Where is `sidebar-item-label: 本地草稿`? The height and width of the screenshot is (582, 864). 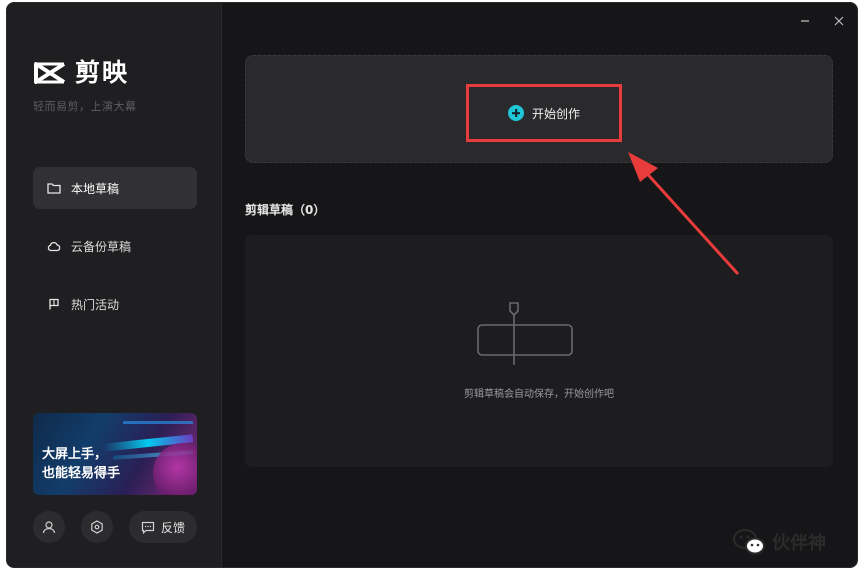
sidebar-item-label: 本地草稿 is located at coordinates (95, 188).